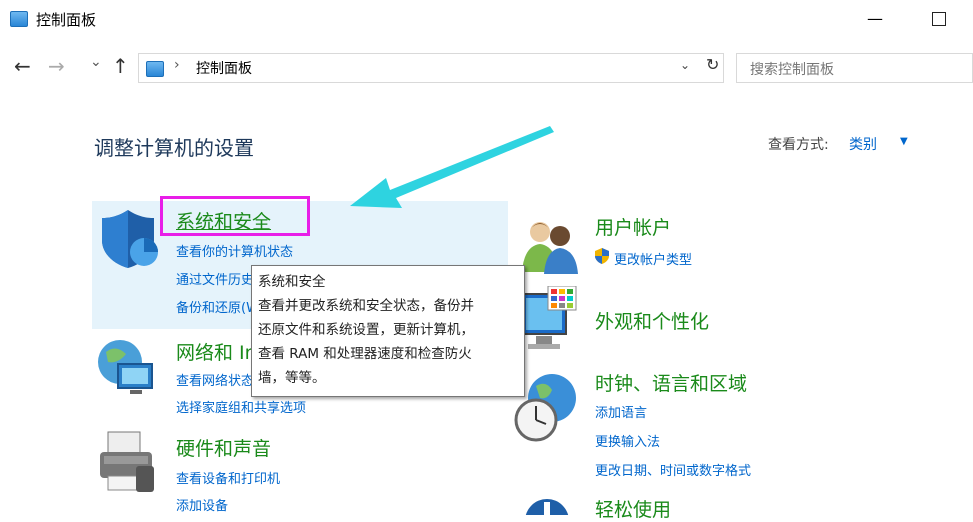 The width and height of the screenshot is (973, 522). I want to click on tooltip-line: 查看 RAM 和处理器速度和检查防火, so click(365, 354).